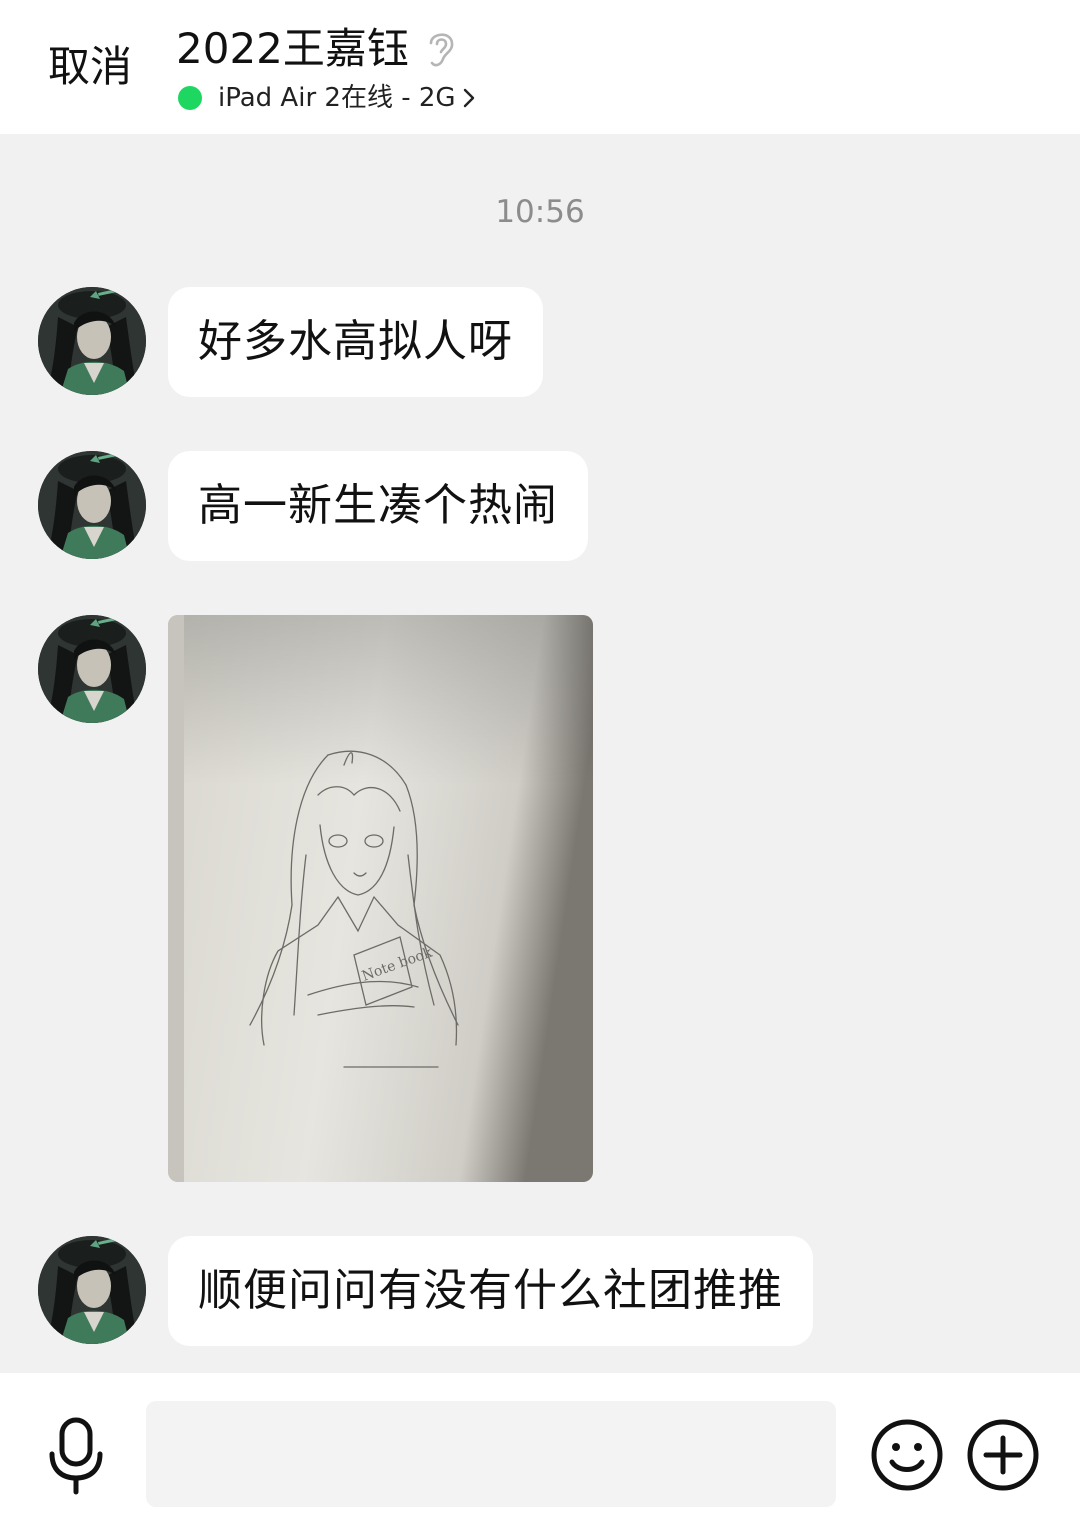 This screenshot has height=1535, width=1080. I want to click on online-indicator, so click(190, 98).